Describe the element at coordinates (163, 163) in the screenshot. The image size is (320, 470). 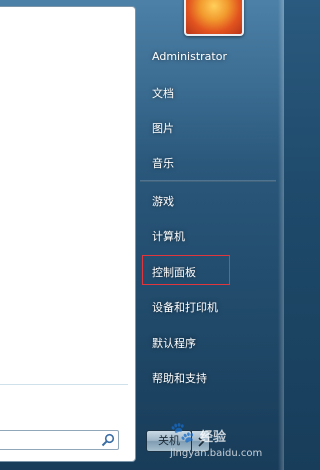
I see `menu-item-music: 音乐` at that location.